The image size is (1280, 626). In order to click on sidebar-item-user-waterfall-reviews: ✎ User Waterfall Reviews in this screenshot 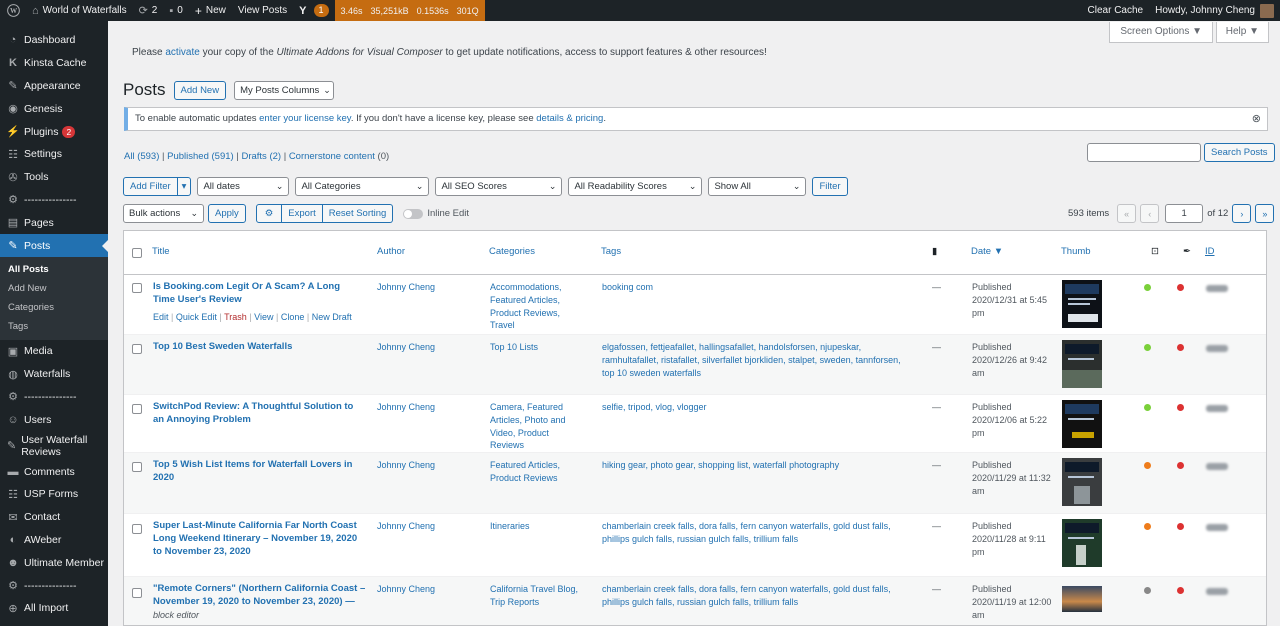, I will do `click(54, 445)`.